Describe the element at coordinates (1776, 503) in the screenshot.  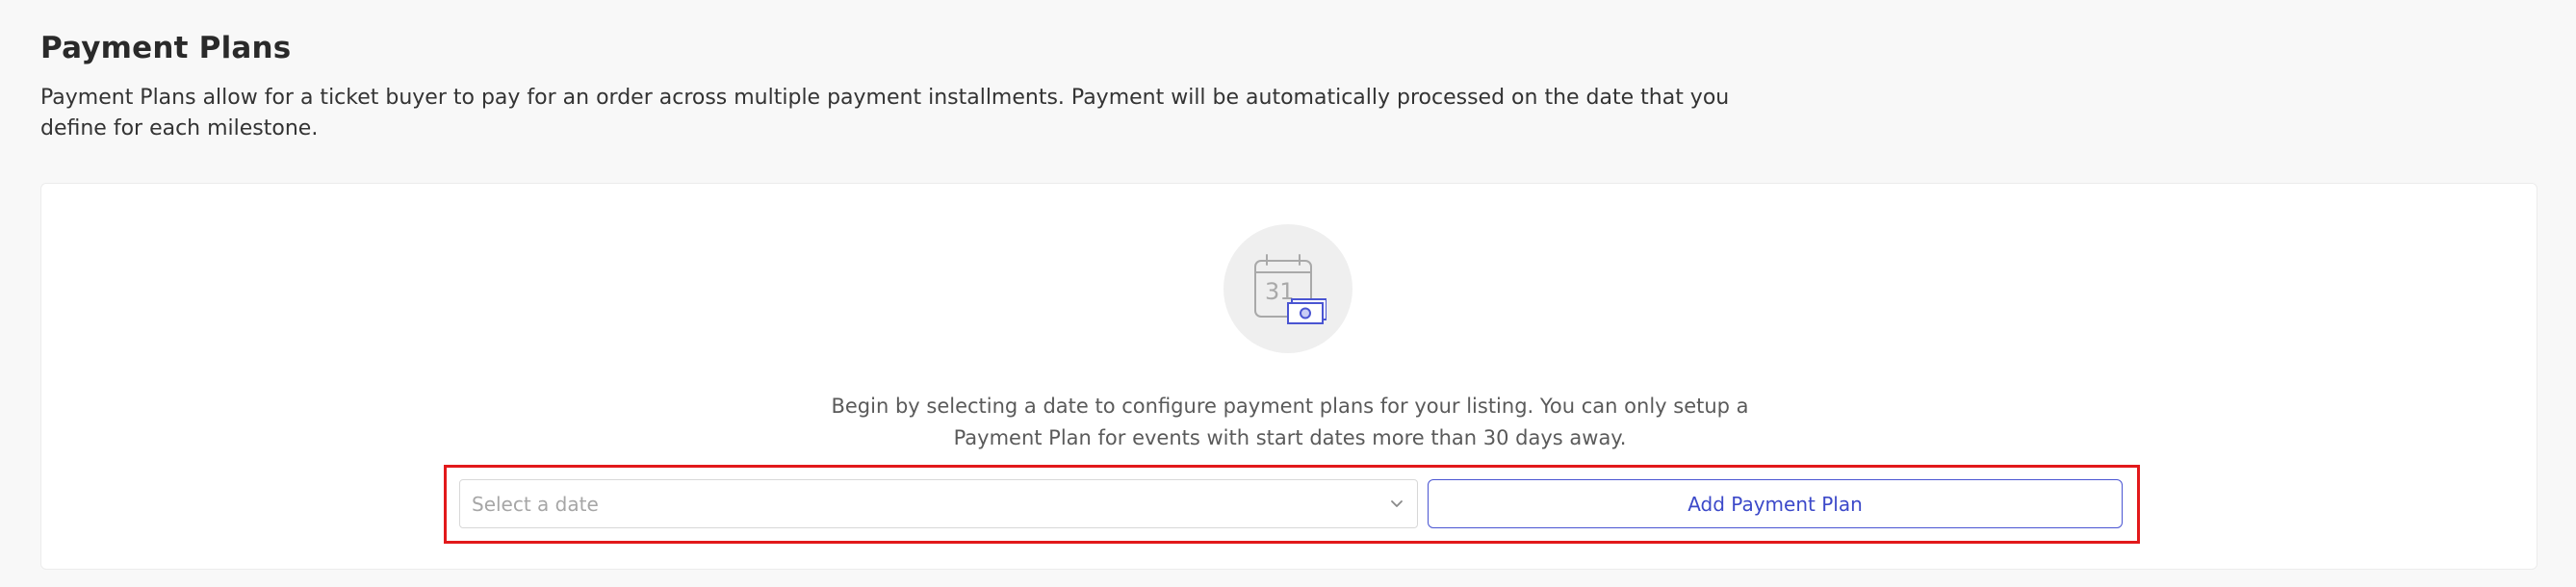
I see `add-payment-plan-button: Add Payment Plan` at that location.